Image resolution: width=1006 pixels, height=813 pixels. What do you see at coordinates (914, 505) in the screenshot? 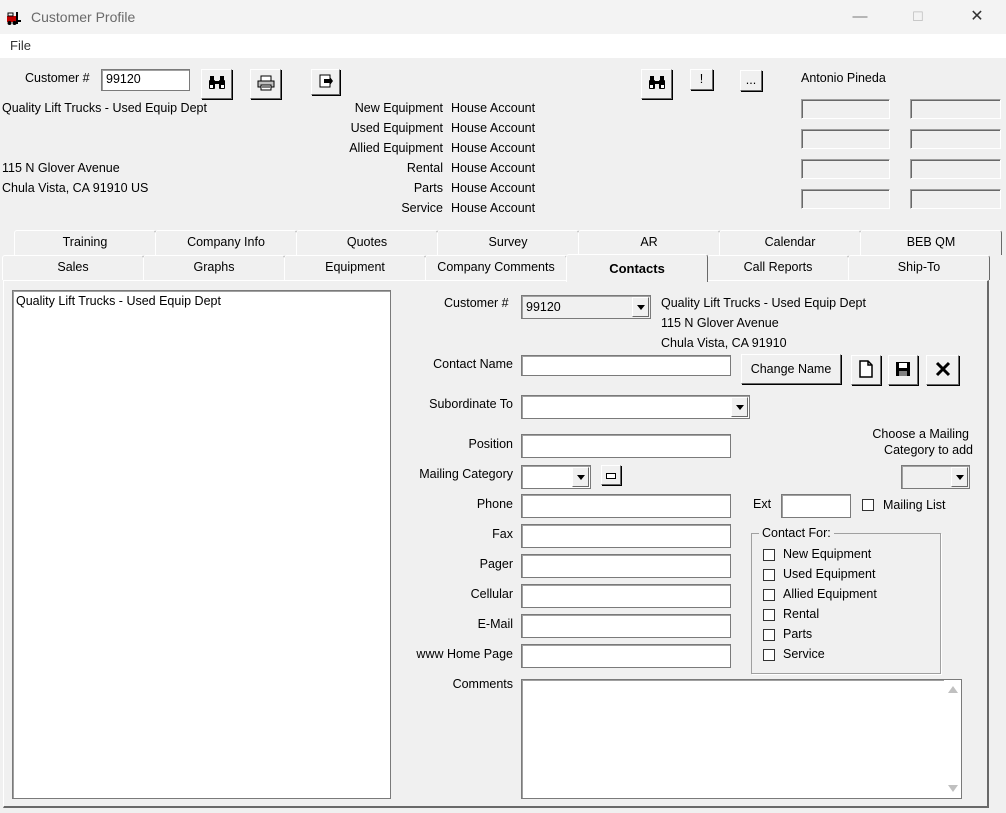
I see `mailing-list-label: Mailing List` at bounding box center [914, 505].